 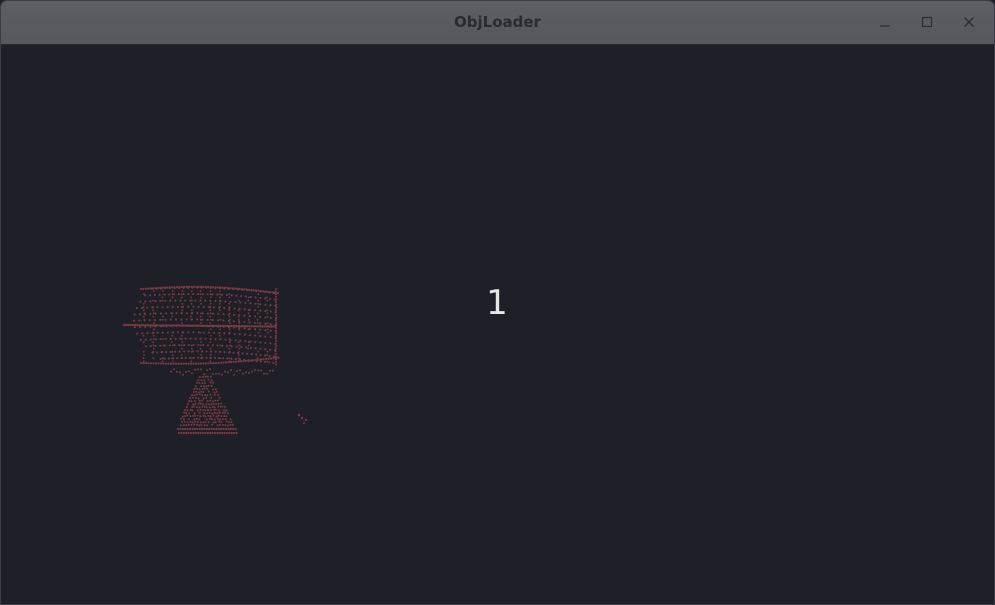 I want to click on maximize-icon, so click(x=927, y=22).